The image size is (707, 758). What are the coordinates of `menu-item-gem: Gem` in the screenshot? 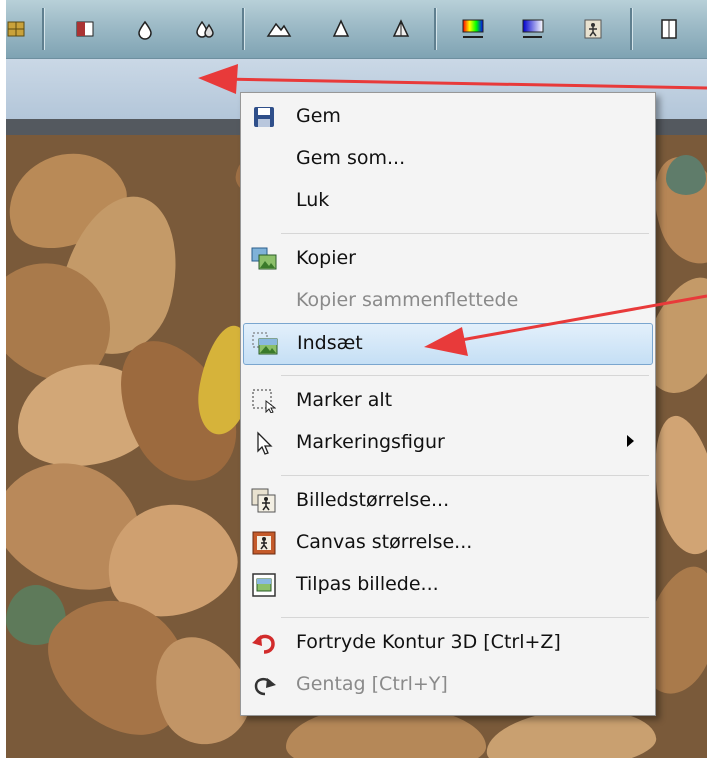 It's located at (447, 117).